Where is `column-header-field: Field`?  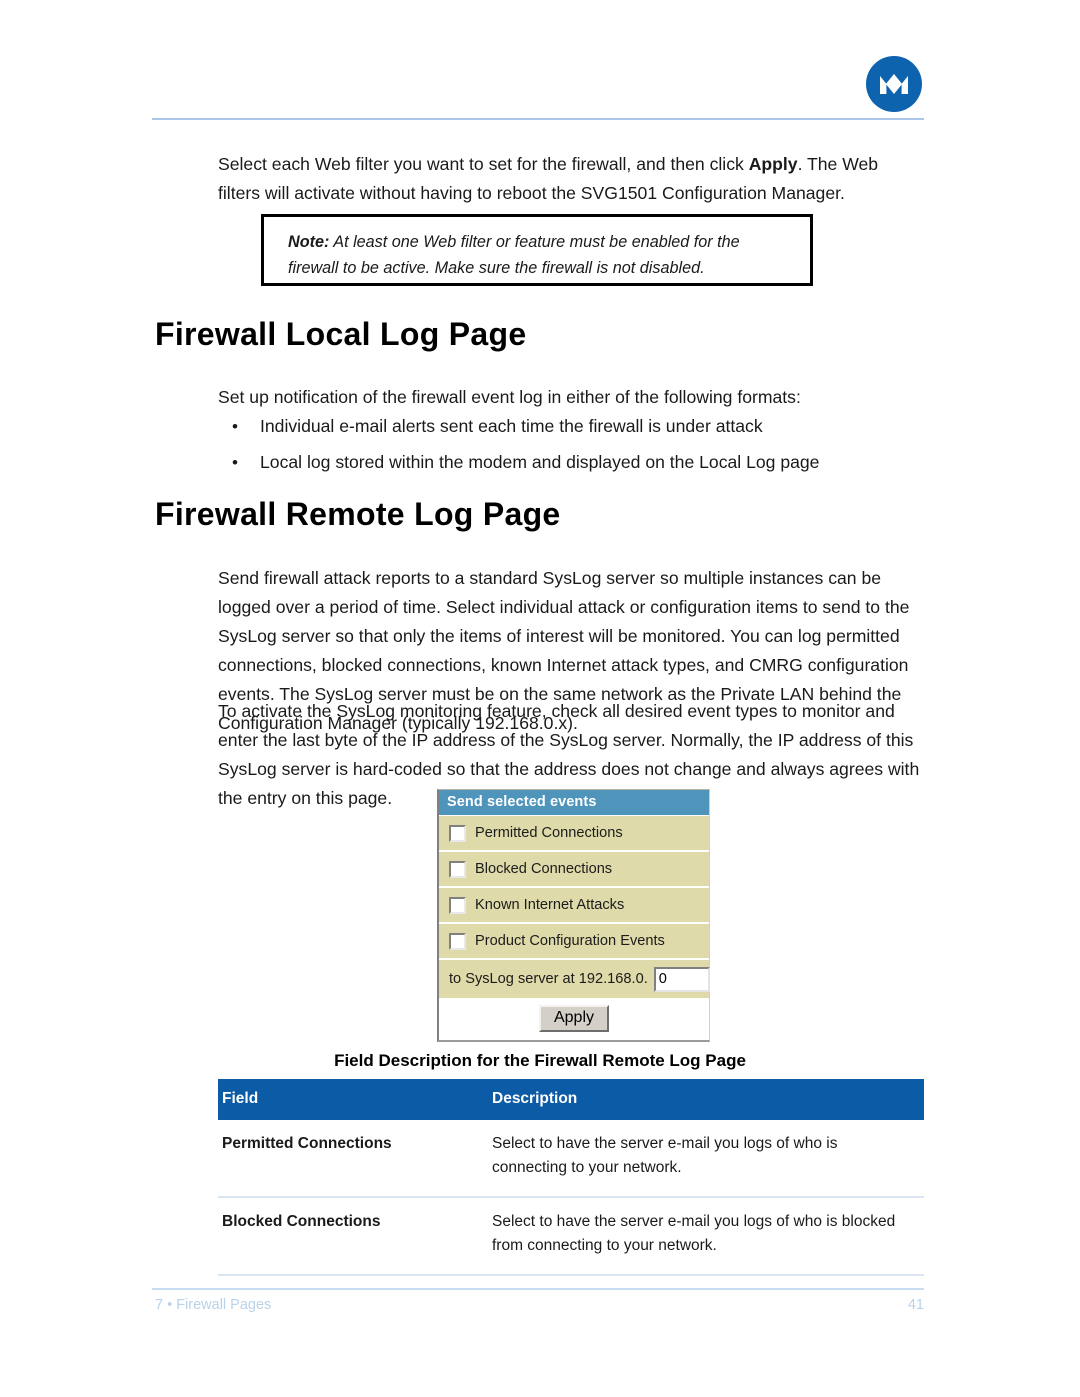 column-header-field: Field is located at coordinates (353, 1099).